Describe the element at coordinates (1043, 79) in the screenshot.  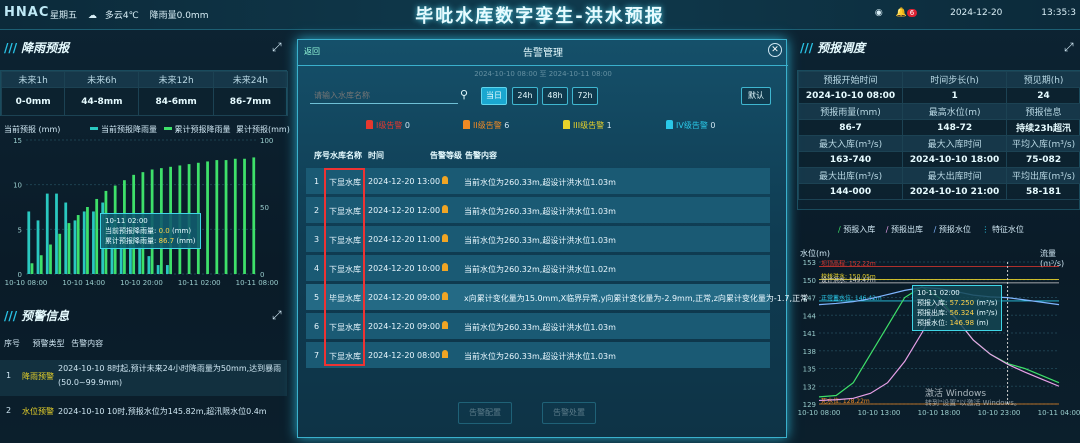
I see `d-h: 预见期(h)` at that location.